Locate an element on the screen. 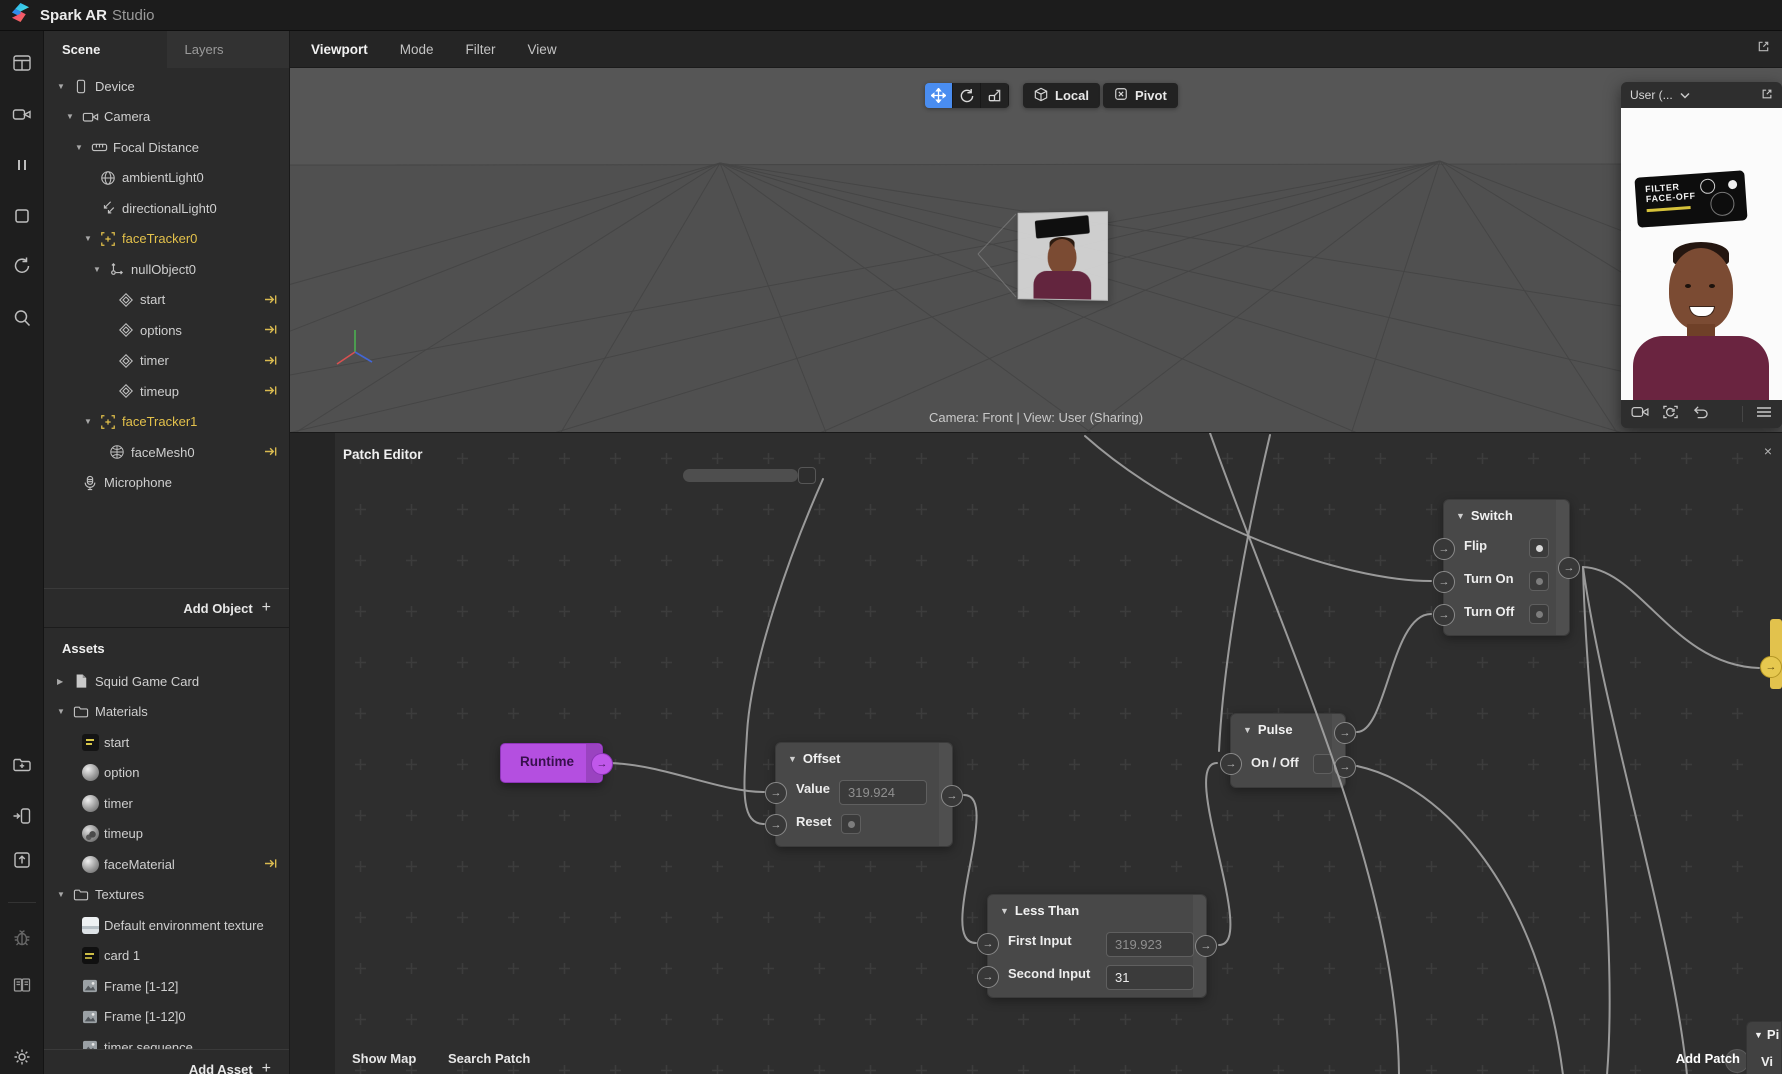 This screenshot has height=1074, width=1782. first-input-field: 319.923 is located at coordinates (1150, 944).